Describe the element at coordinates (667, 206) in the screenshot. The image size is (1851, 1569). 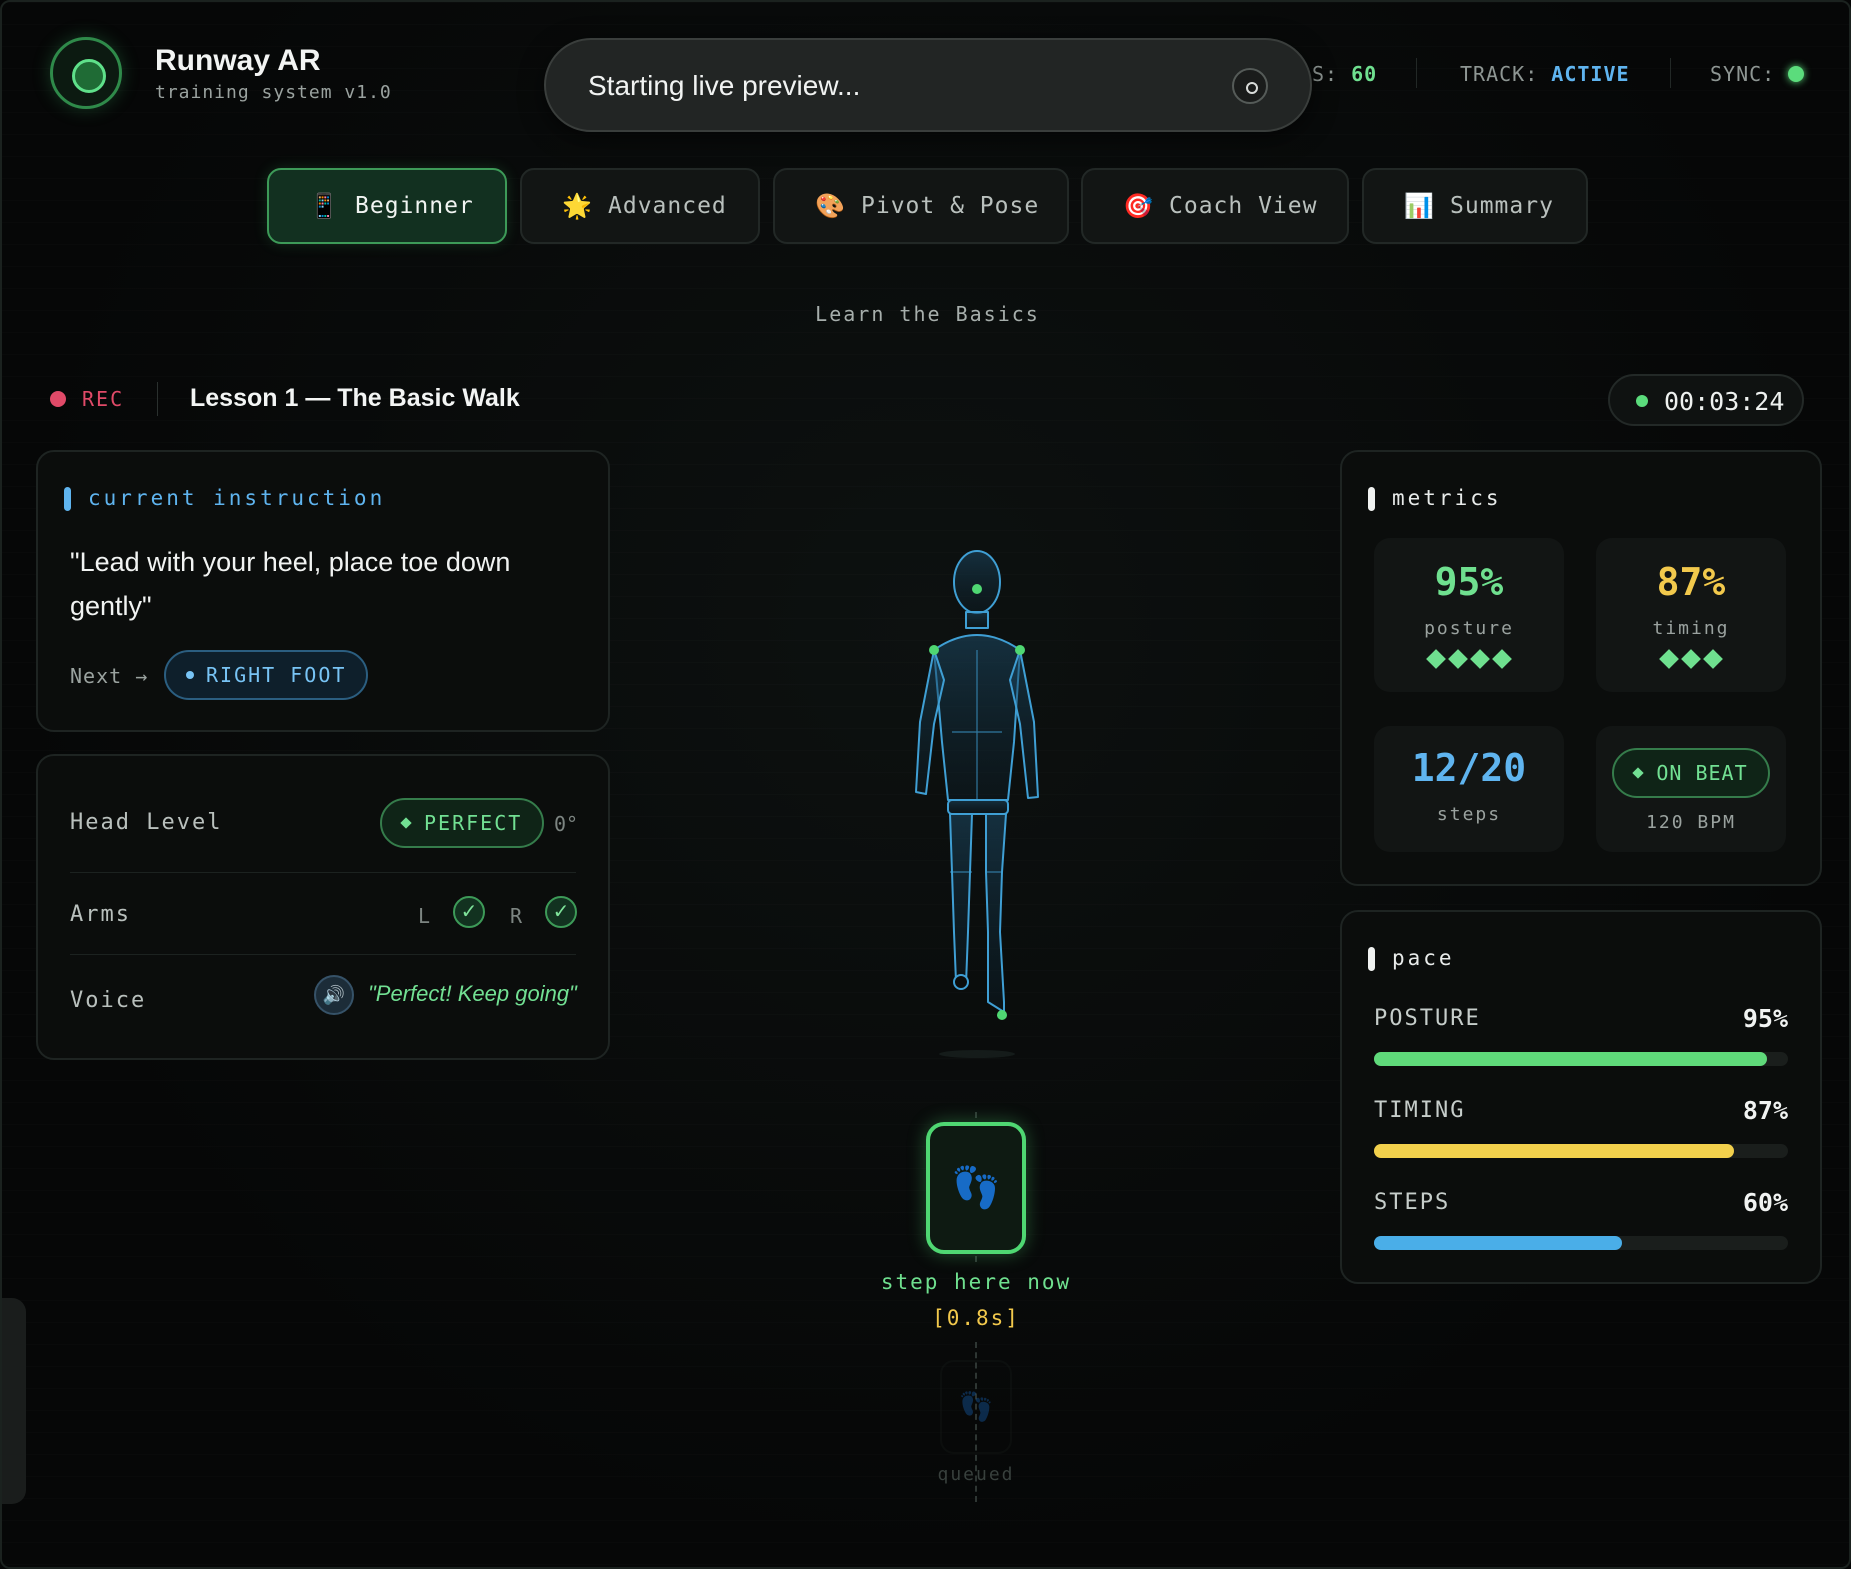
I see `tab-label: Advanced` at that location.